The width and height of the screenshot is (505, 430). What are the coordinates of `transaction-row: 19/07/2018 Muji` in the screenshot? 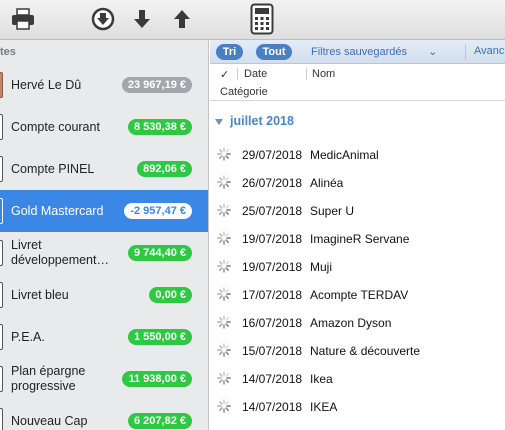 It's located at (357, 266).